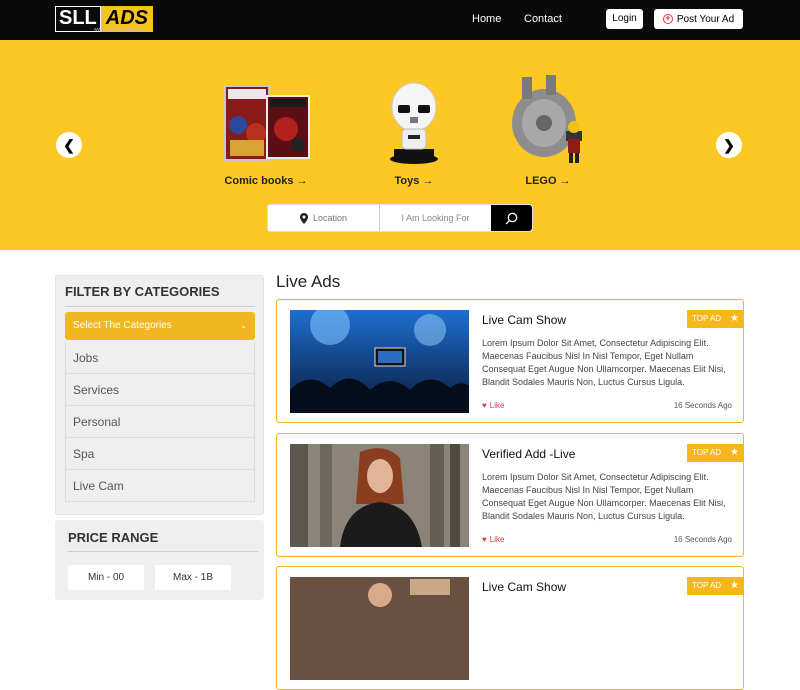 This screenshot has width=800, height=690. I want to click on category-item-services: Services, so click(160, 390).